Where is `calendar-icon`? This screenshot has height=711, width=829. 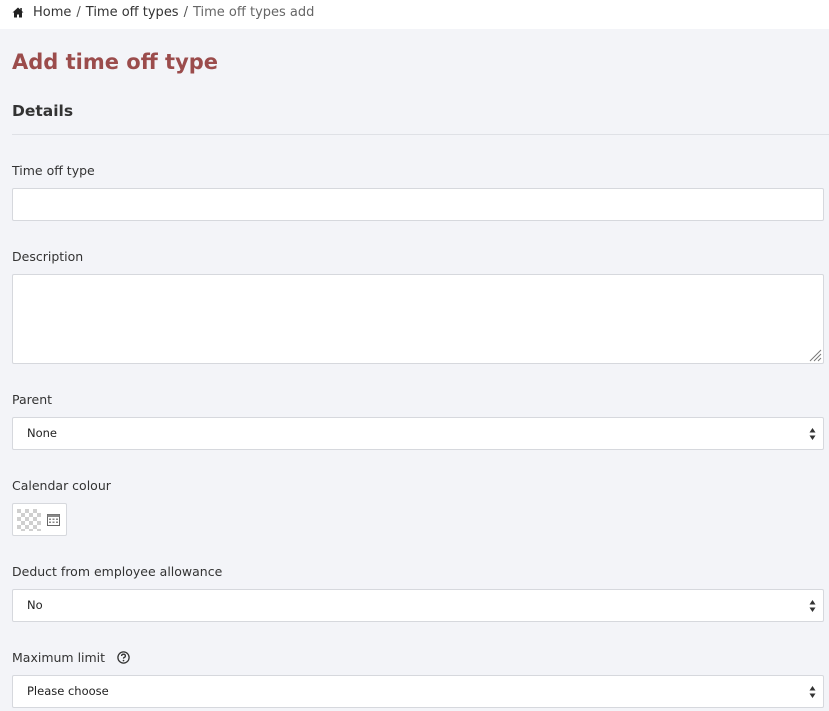 calendar-icon is located at coordinates (53, 520).